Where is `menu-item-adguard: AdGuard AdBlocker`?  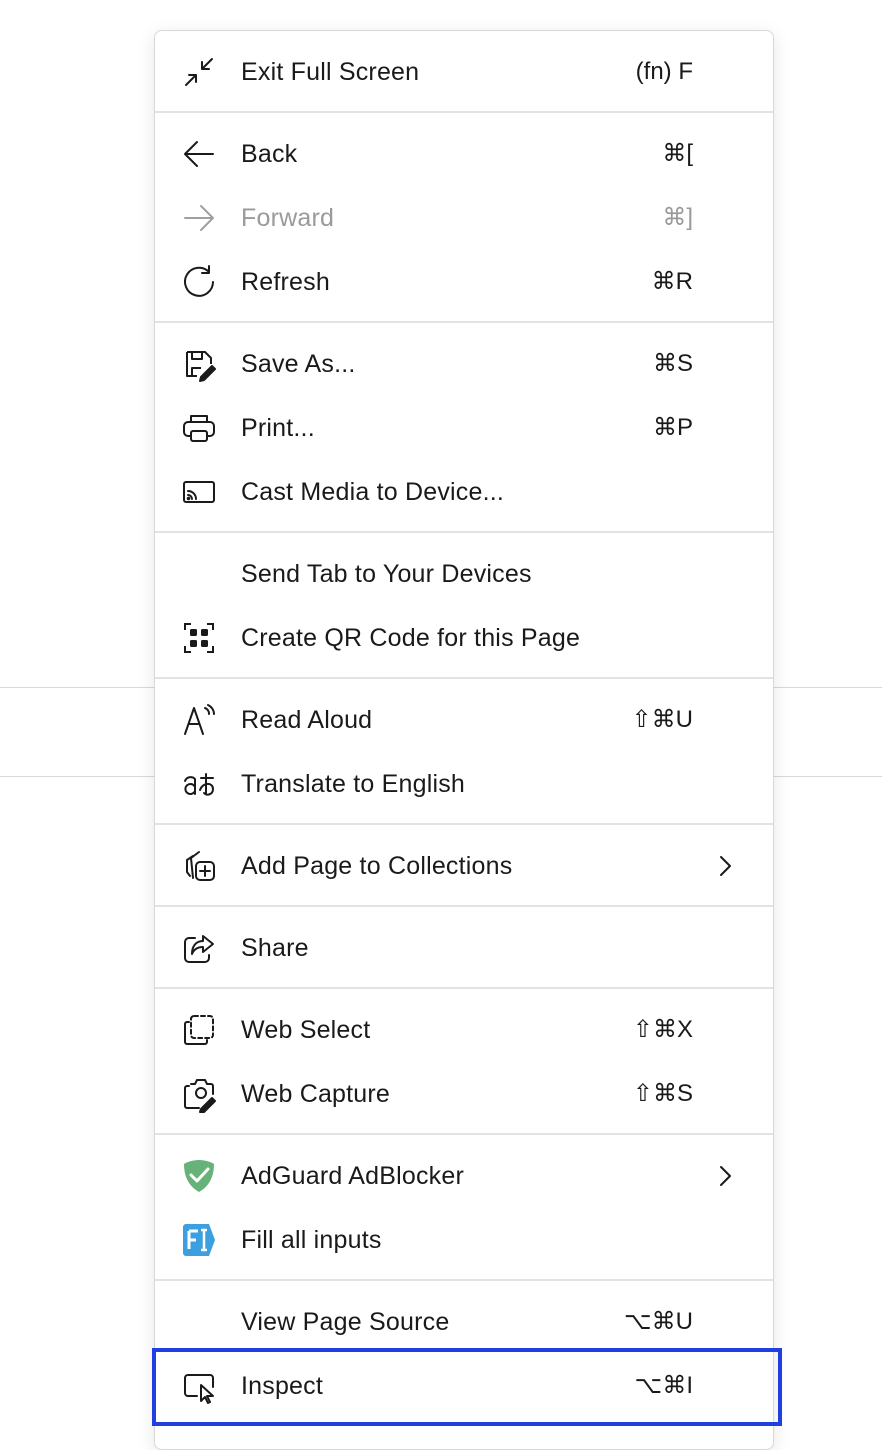
menu-item-adguard: AdGuard AdBlocker is located at coordinates (464, 1176).